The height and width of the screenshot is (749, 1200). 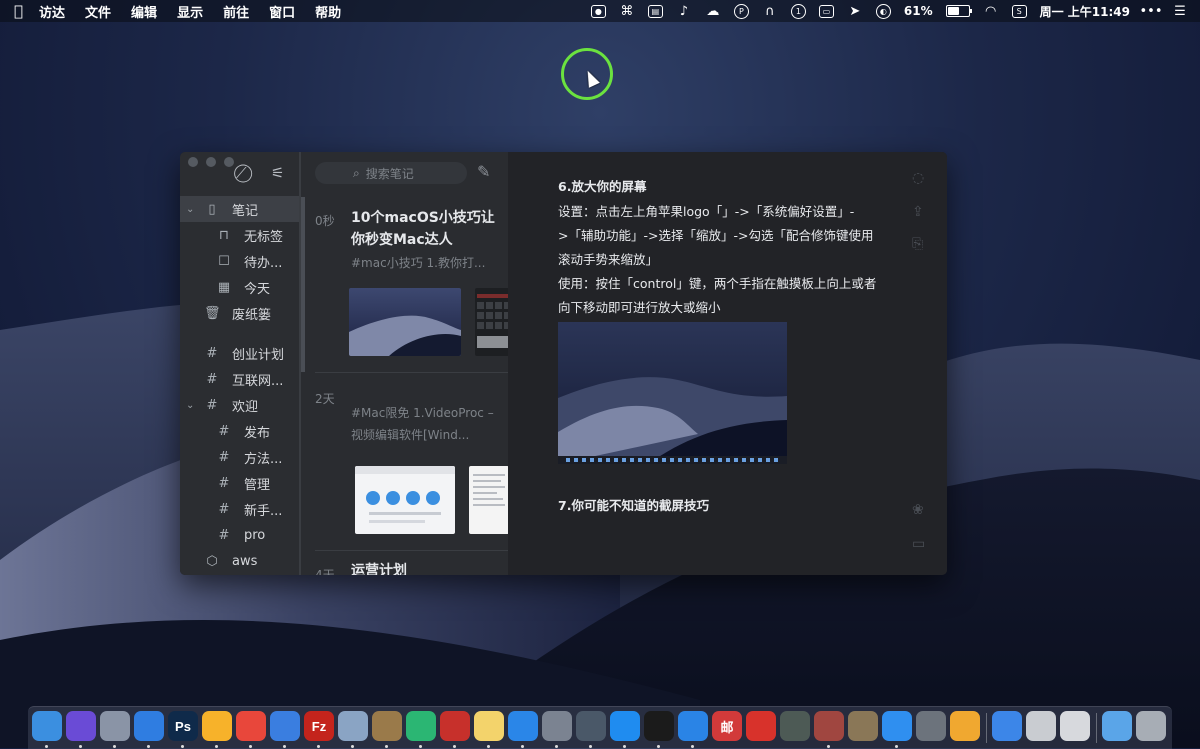 What do you see at coordinates (826, 11) in the screenshot?
I see `display-icon: ▭` at bounding box center [826, 11].